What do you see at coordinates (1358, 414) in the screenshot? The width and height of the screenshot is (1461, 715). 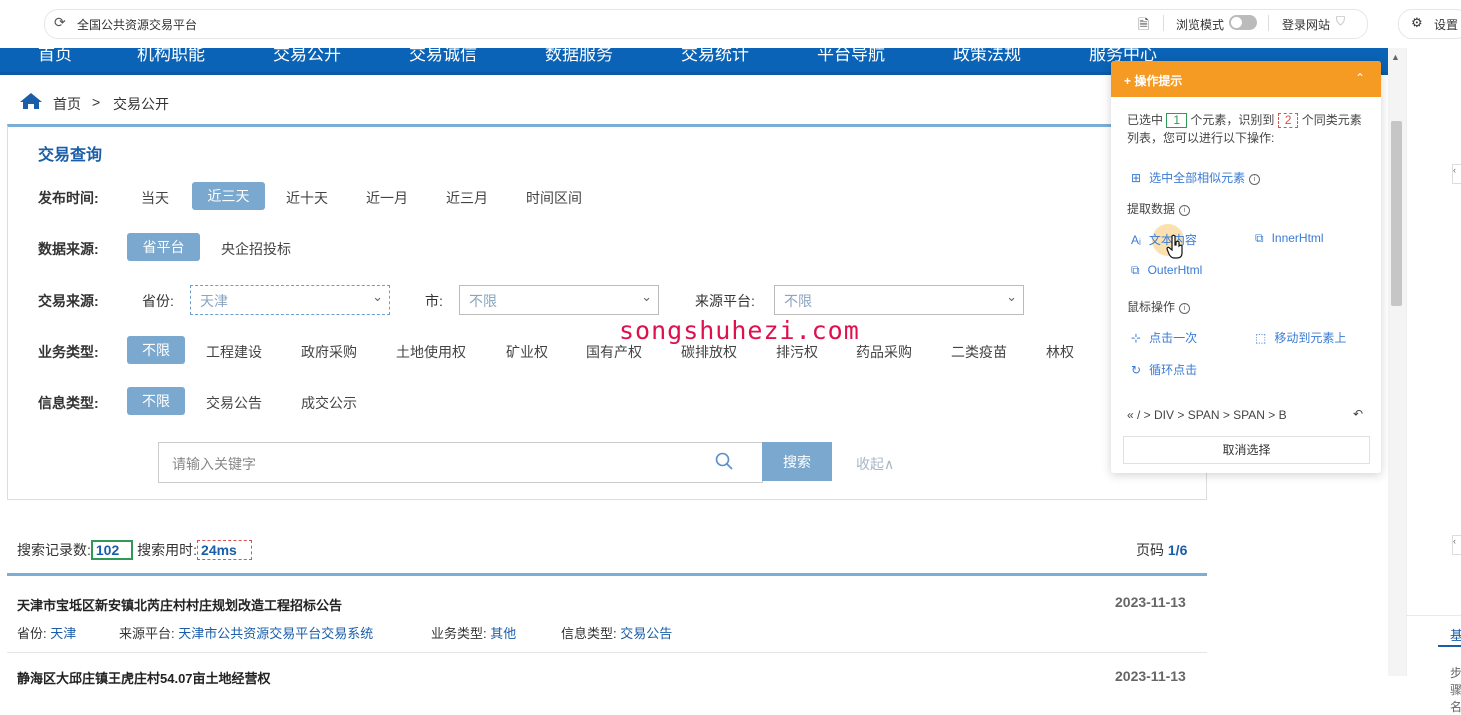 I see `undo-icon: ↶` at bounding box center [1358, 414].